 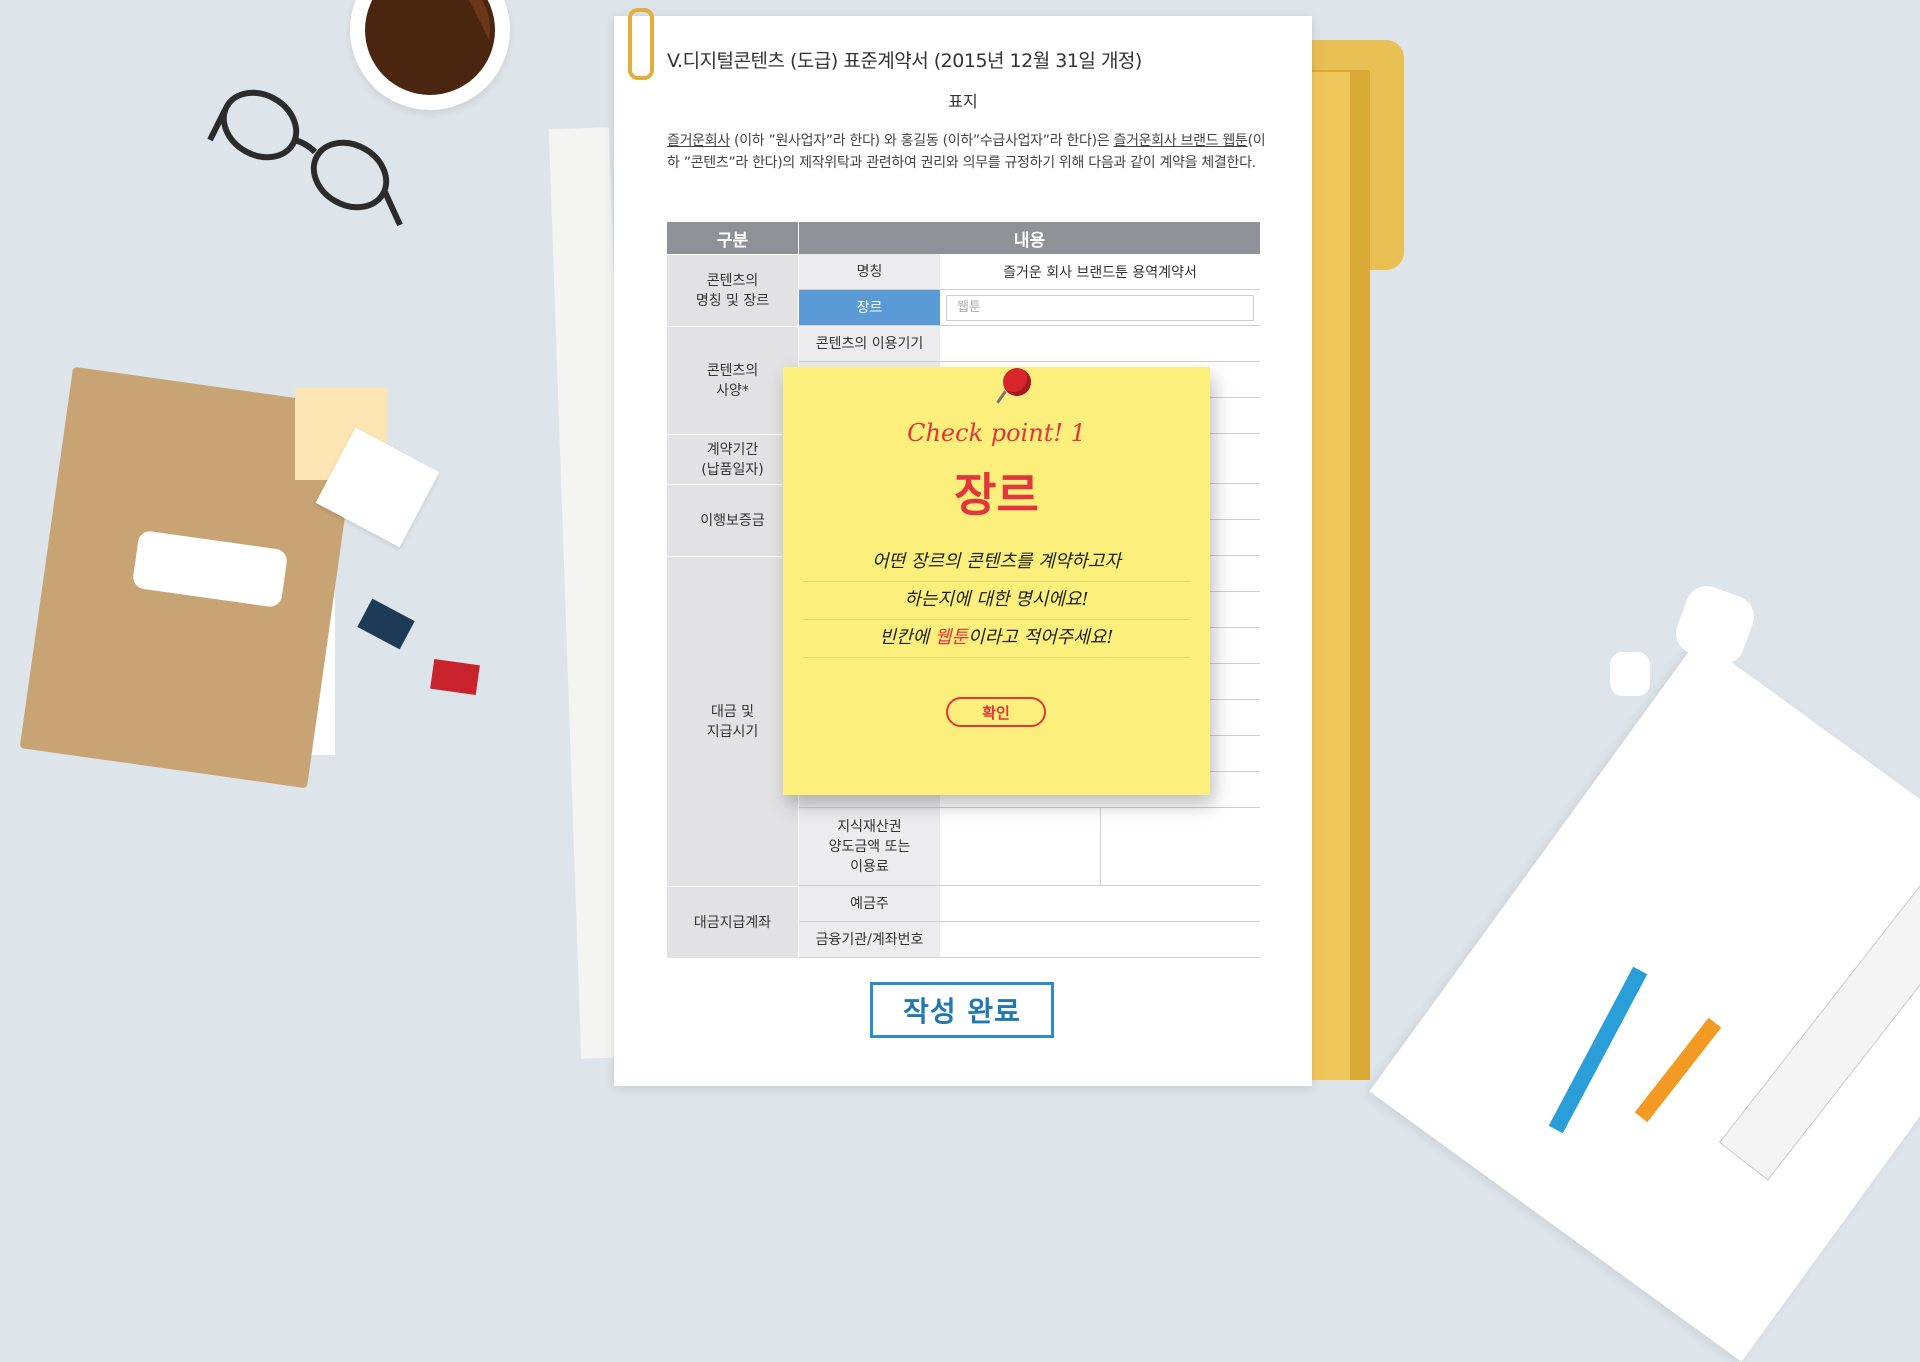 What do you see at coordinates (698, 141) in the screenshot?
I see `company-name: 즐거운회사` at bounding box center [698, 141].